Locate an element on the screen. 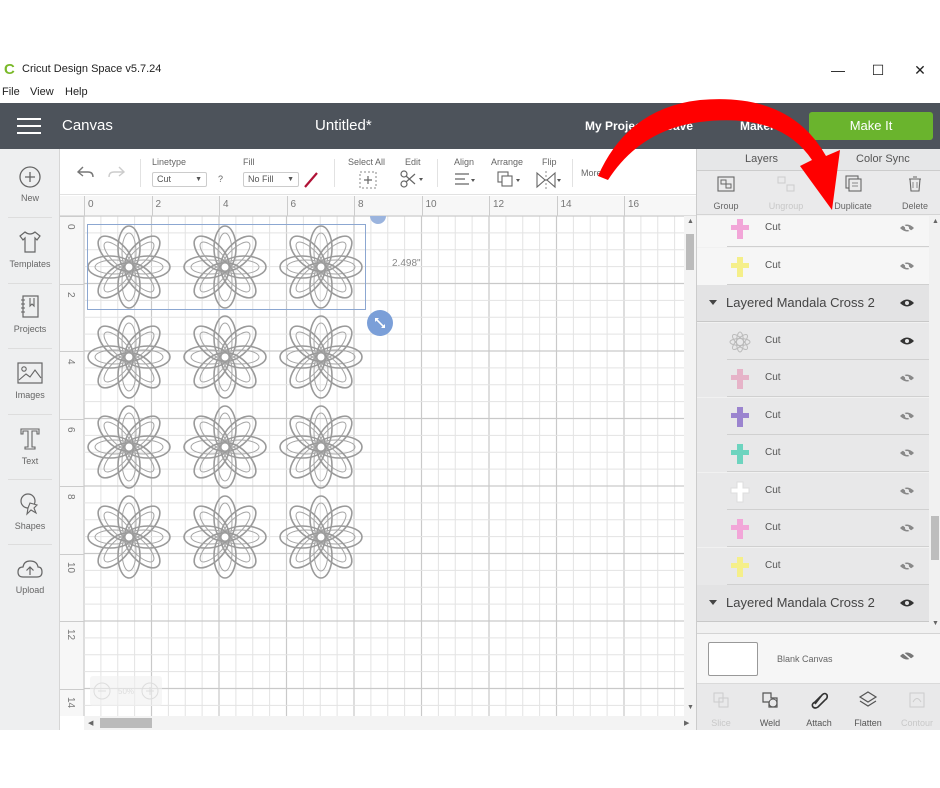 The width and height of the screenshot is (940, 788). slice-button: Slice is located at coordinates (721, 709).